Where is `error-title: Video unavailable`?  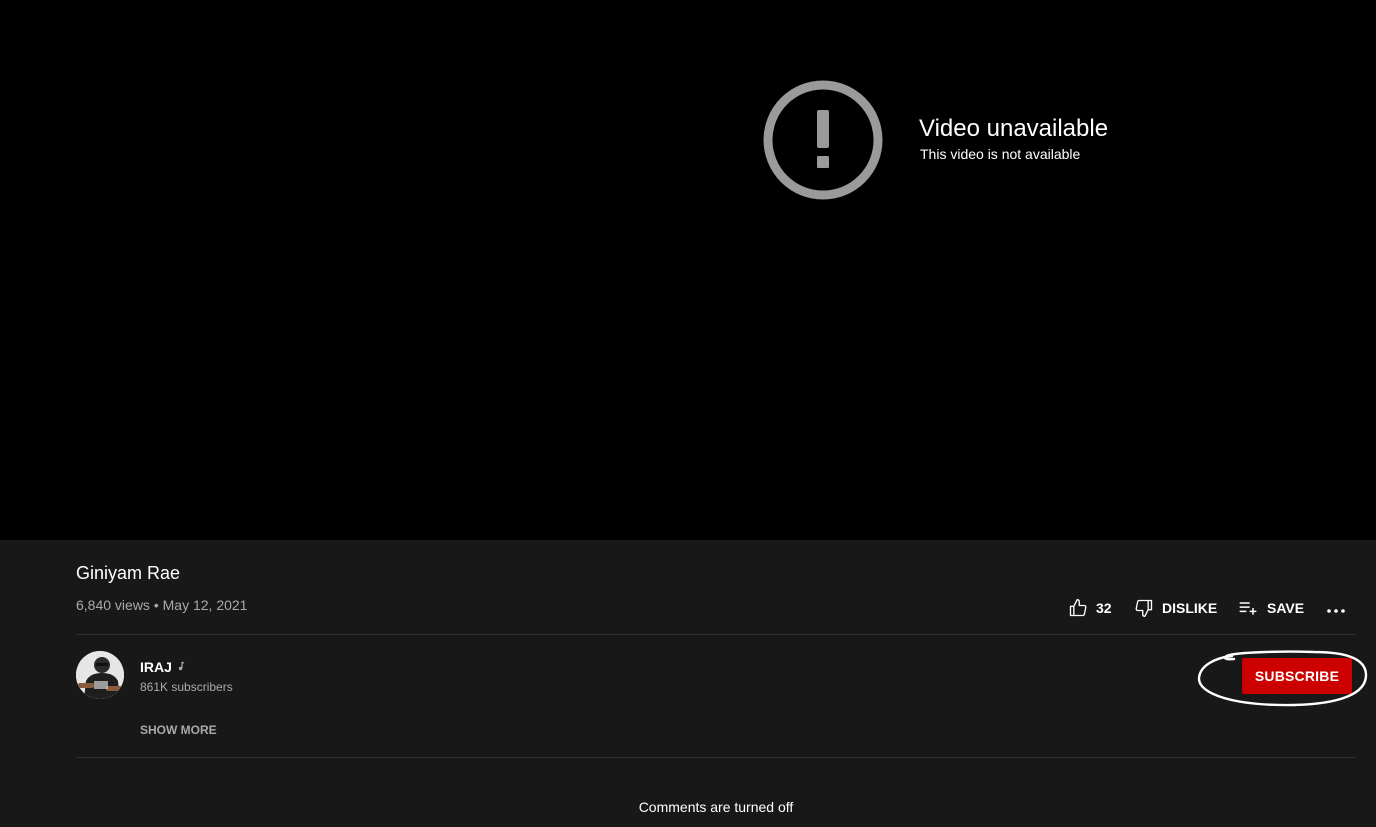
error-title: Video unavailable is located at coordinates (1014, 128).